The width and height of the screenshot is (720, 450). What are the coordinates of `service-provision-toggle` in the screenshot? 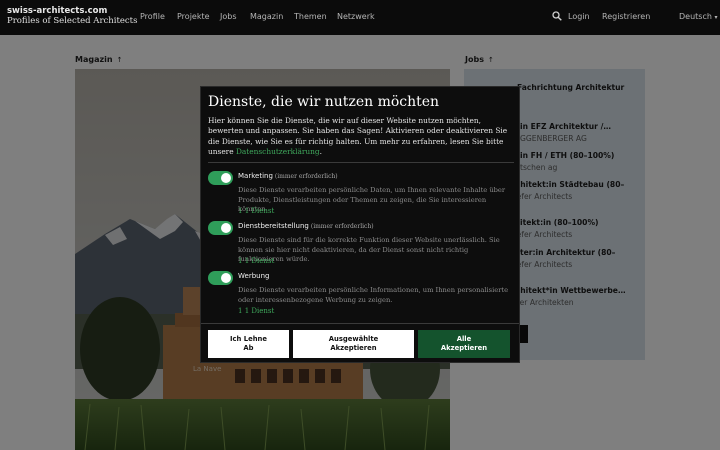 It's located at (220, 228).